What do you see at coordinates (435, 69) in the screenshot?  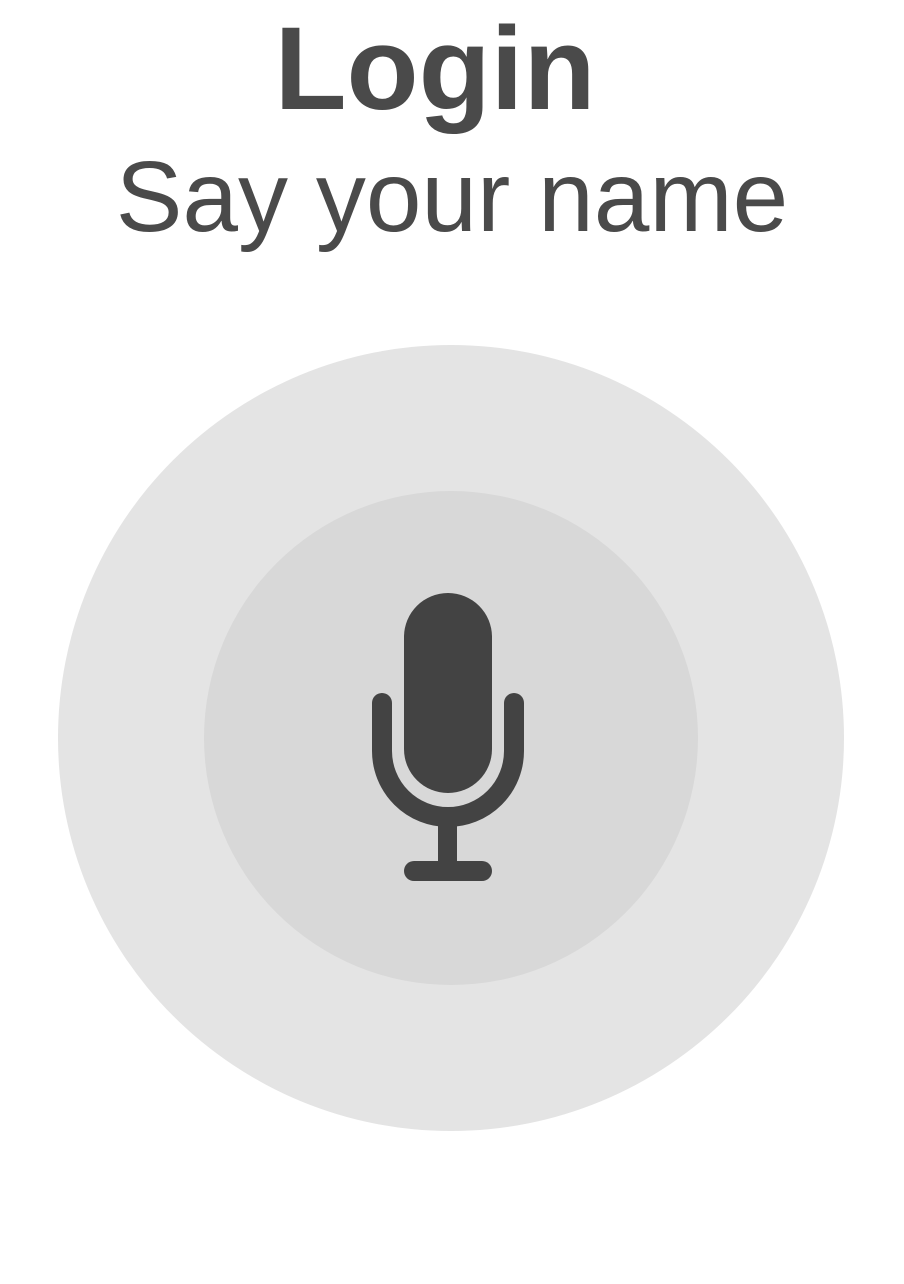 I see `page-title: Login` at bounding box center [435, 69].